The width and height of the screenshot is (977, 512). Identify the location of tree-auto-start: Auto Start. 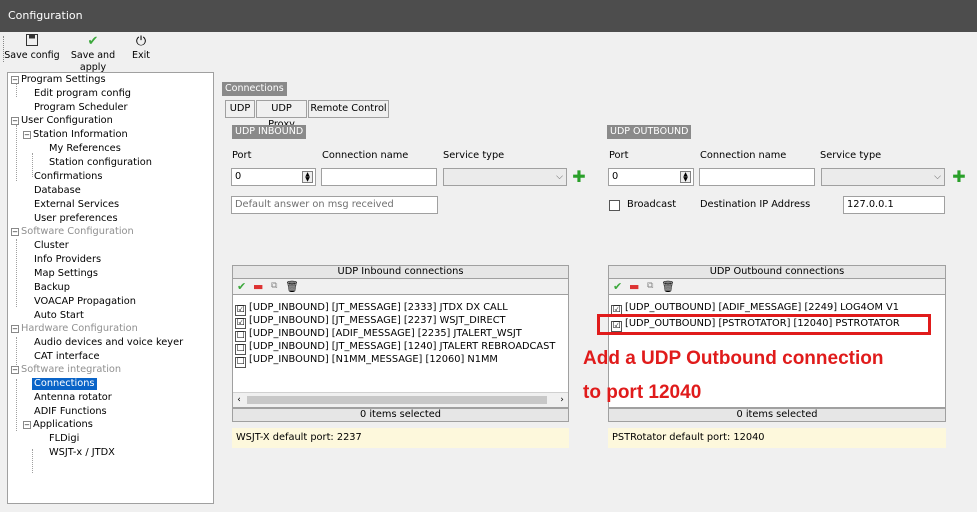
(59, 316).